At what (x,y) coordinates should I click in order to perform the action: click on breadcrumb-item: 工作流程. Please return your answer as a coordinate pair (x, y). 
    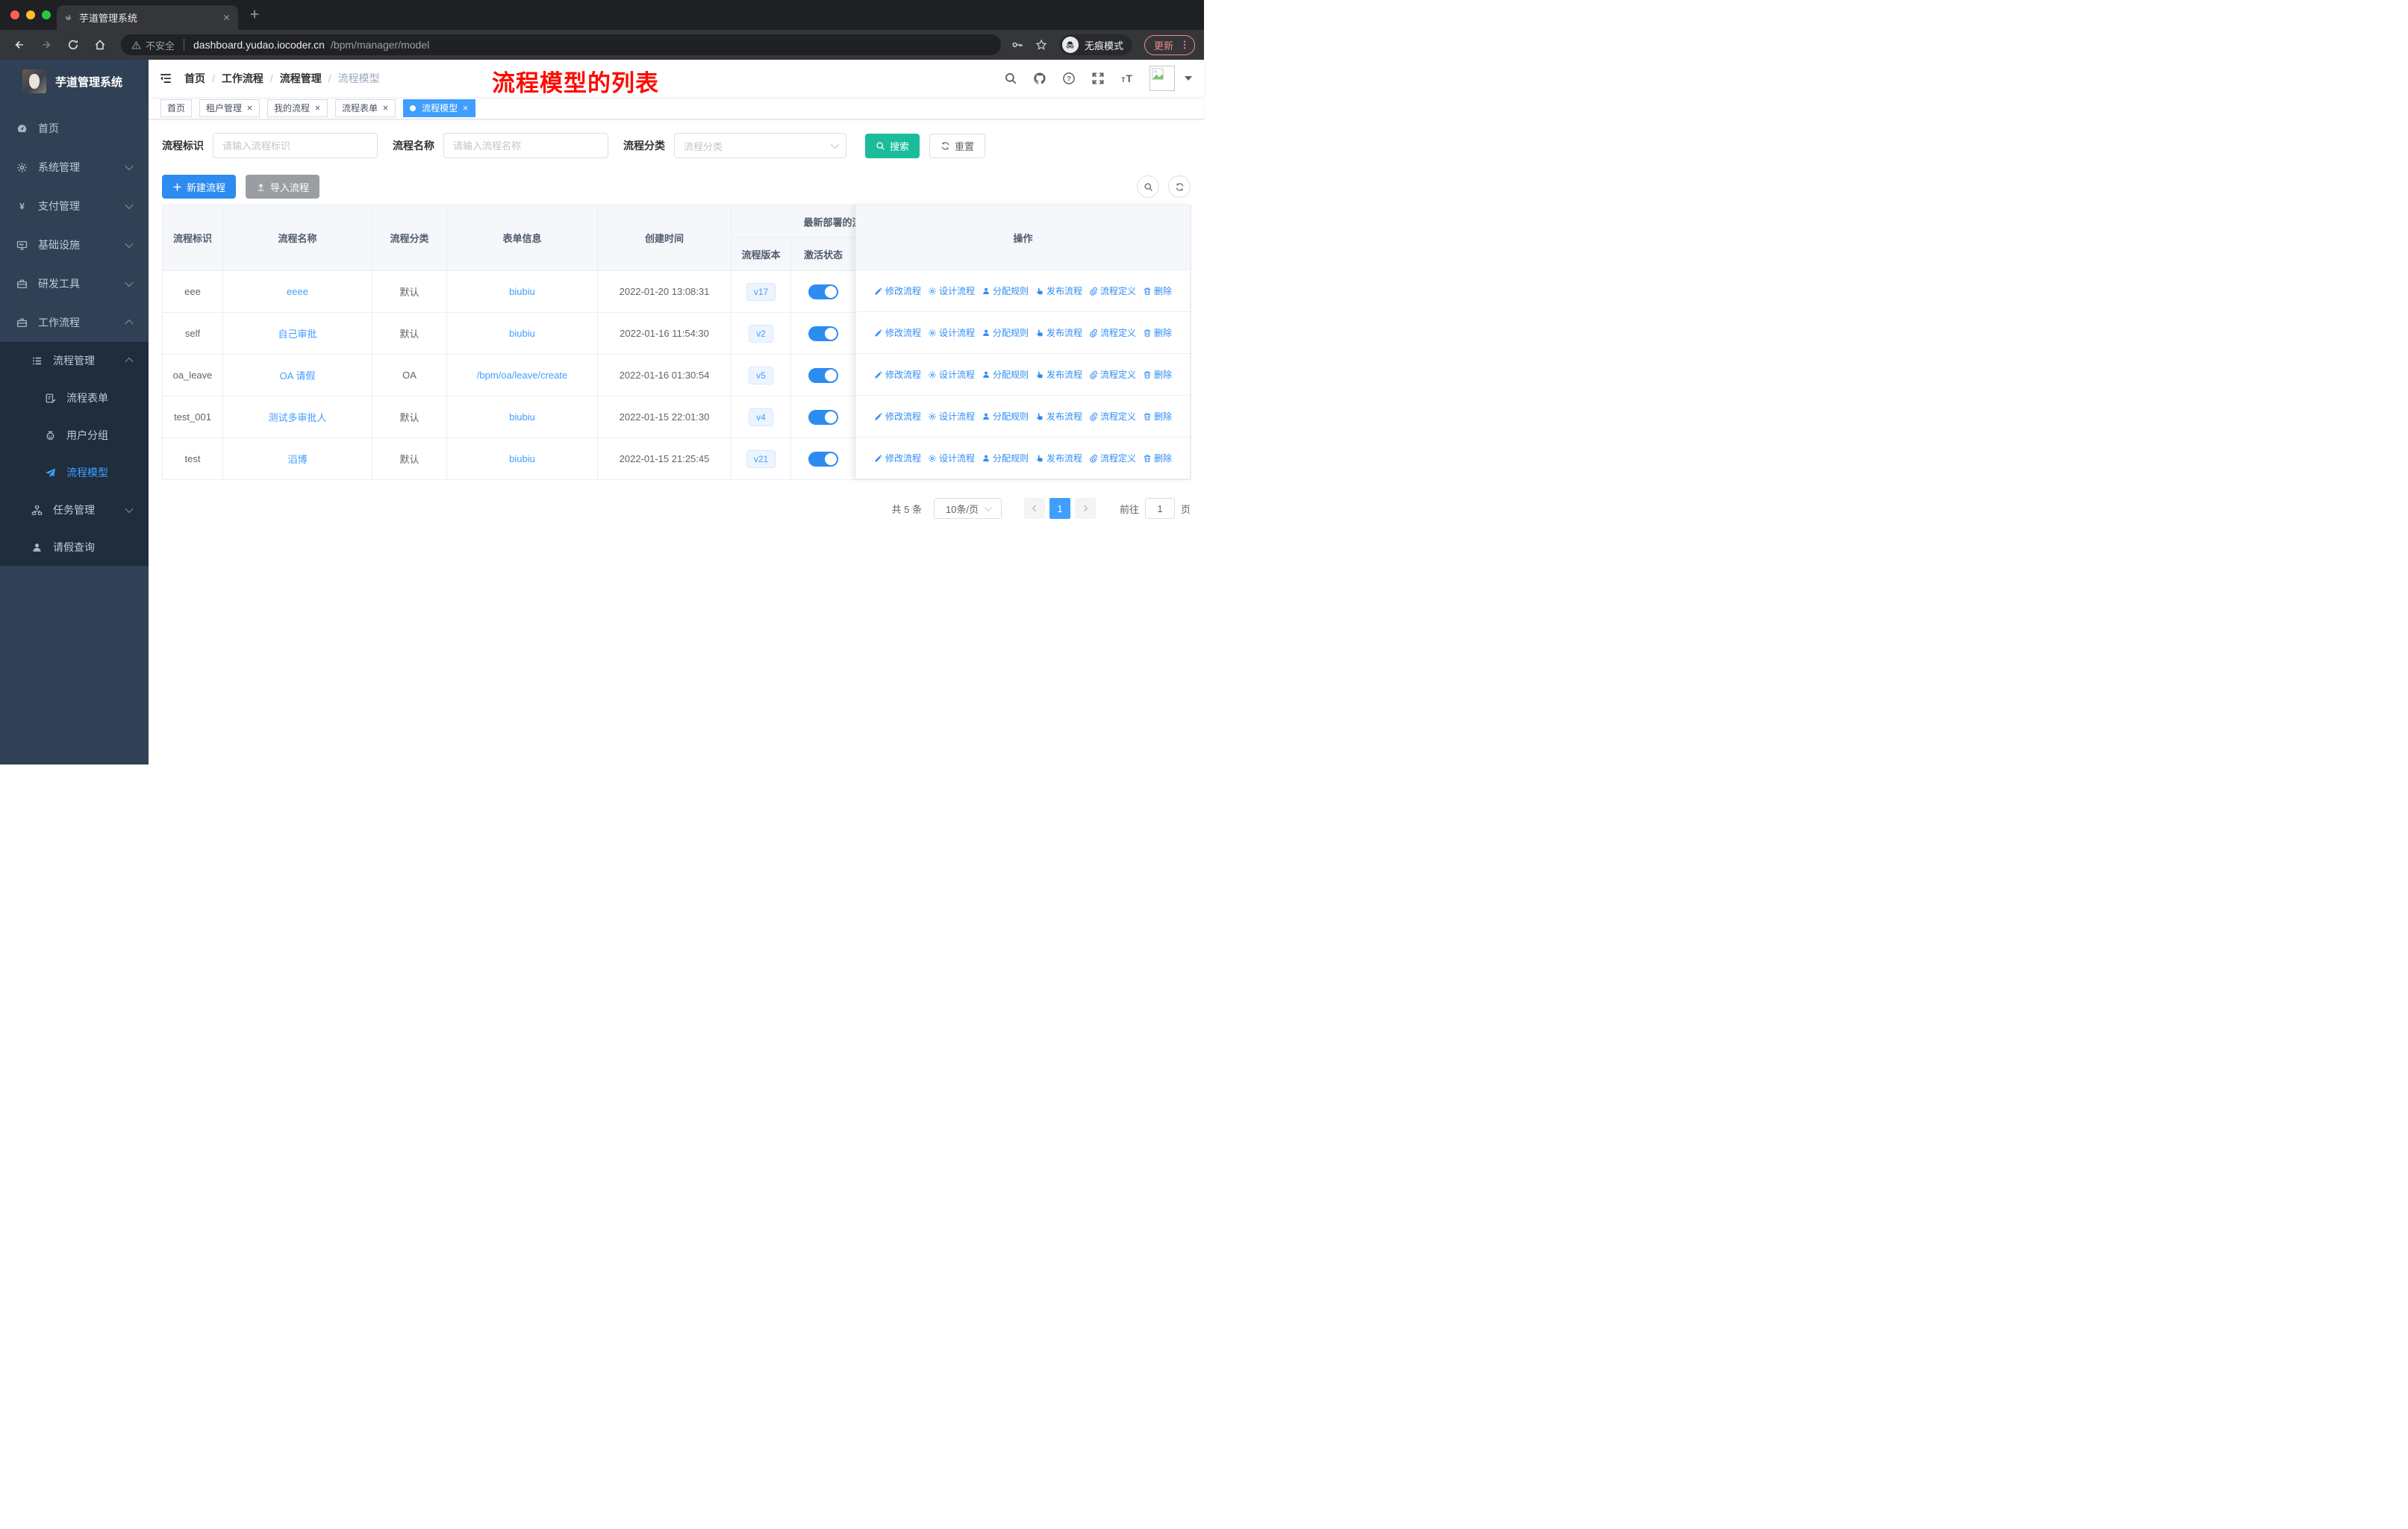
    Looking at the image, I should click on (242, 79).